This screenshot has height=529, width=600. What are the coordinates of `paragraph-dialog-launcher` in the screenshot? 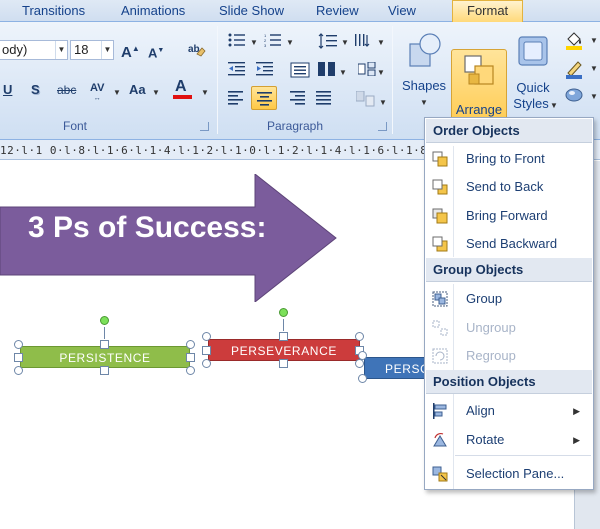 It's located at (382, 126).